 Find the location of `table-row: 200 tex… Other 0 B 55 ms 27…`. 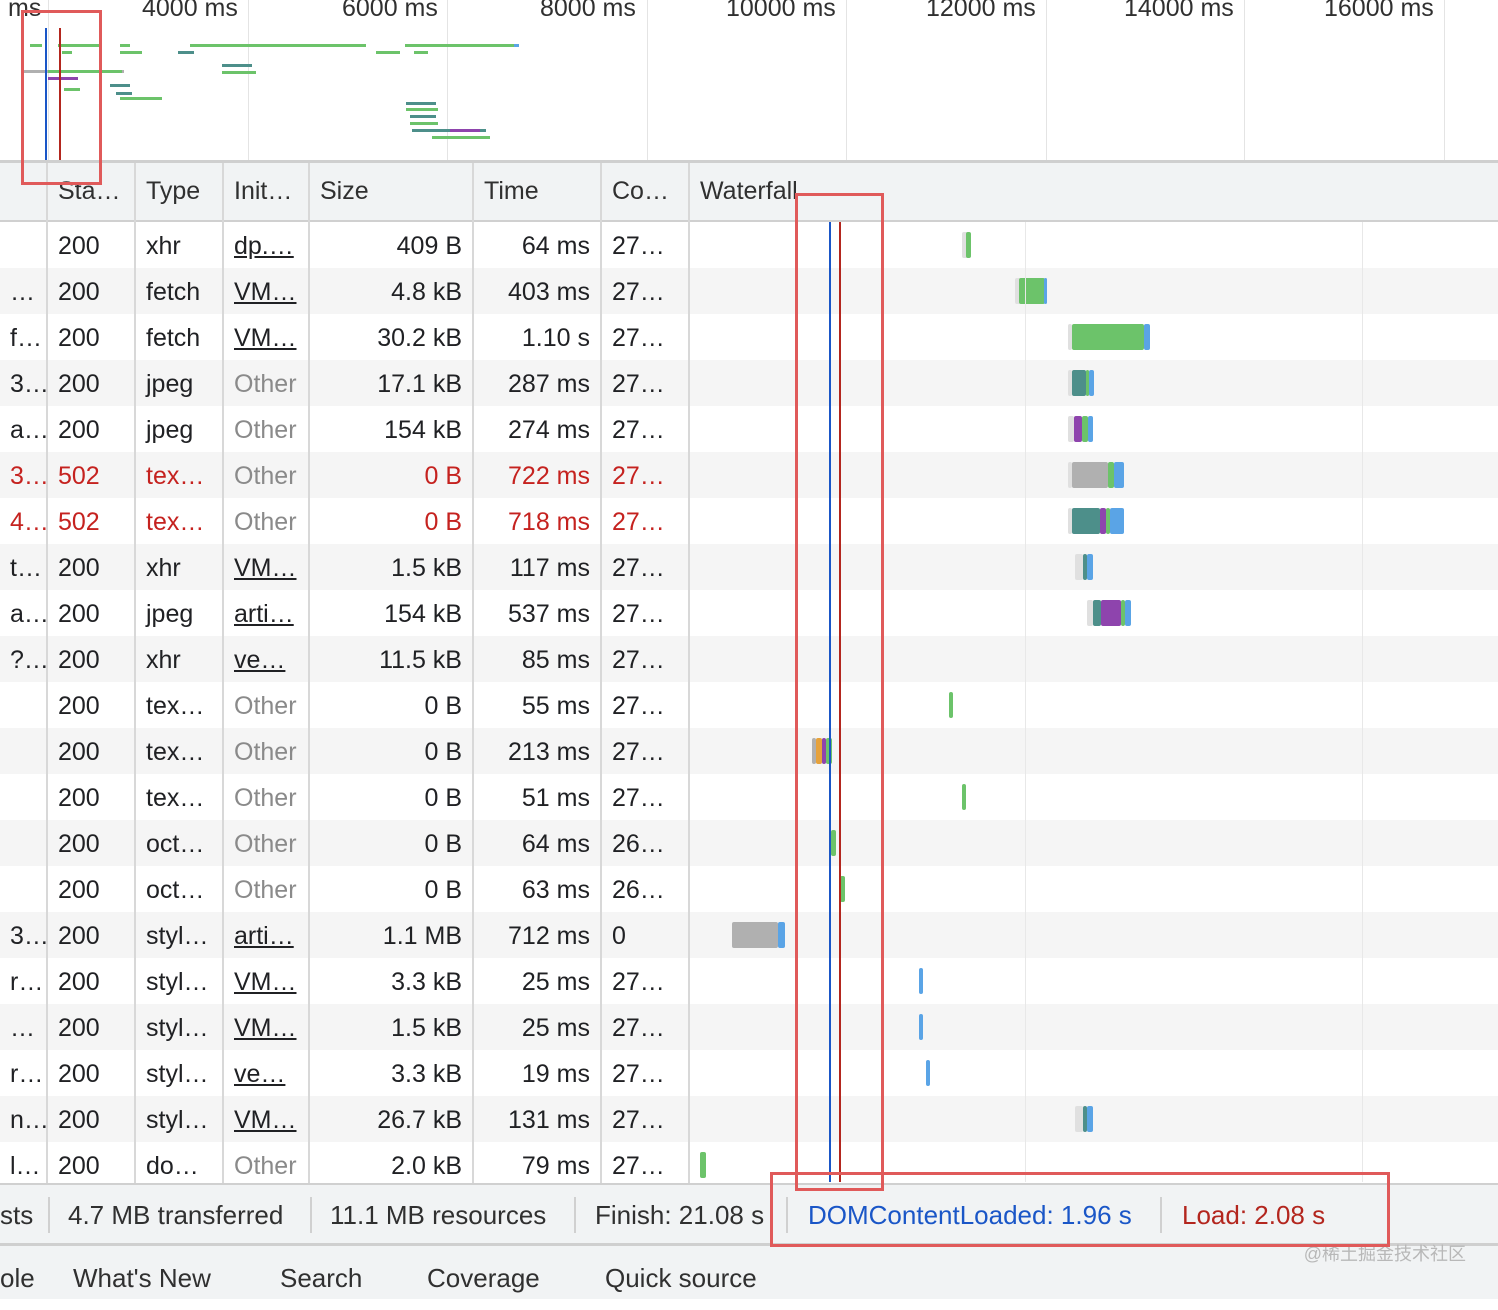

table-row: 200 tex… Other 0 B 55 ms 27… is located at coordinates (749, 705).